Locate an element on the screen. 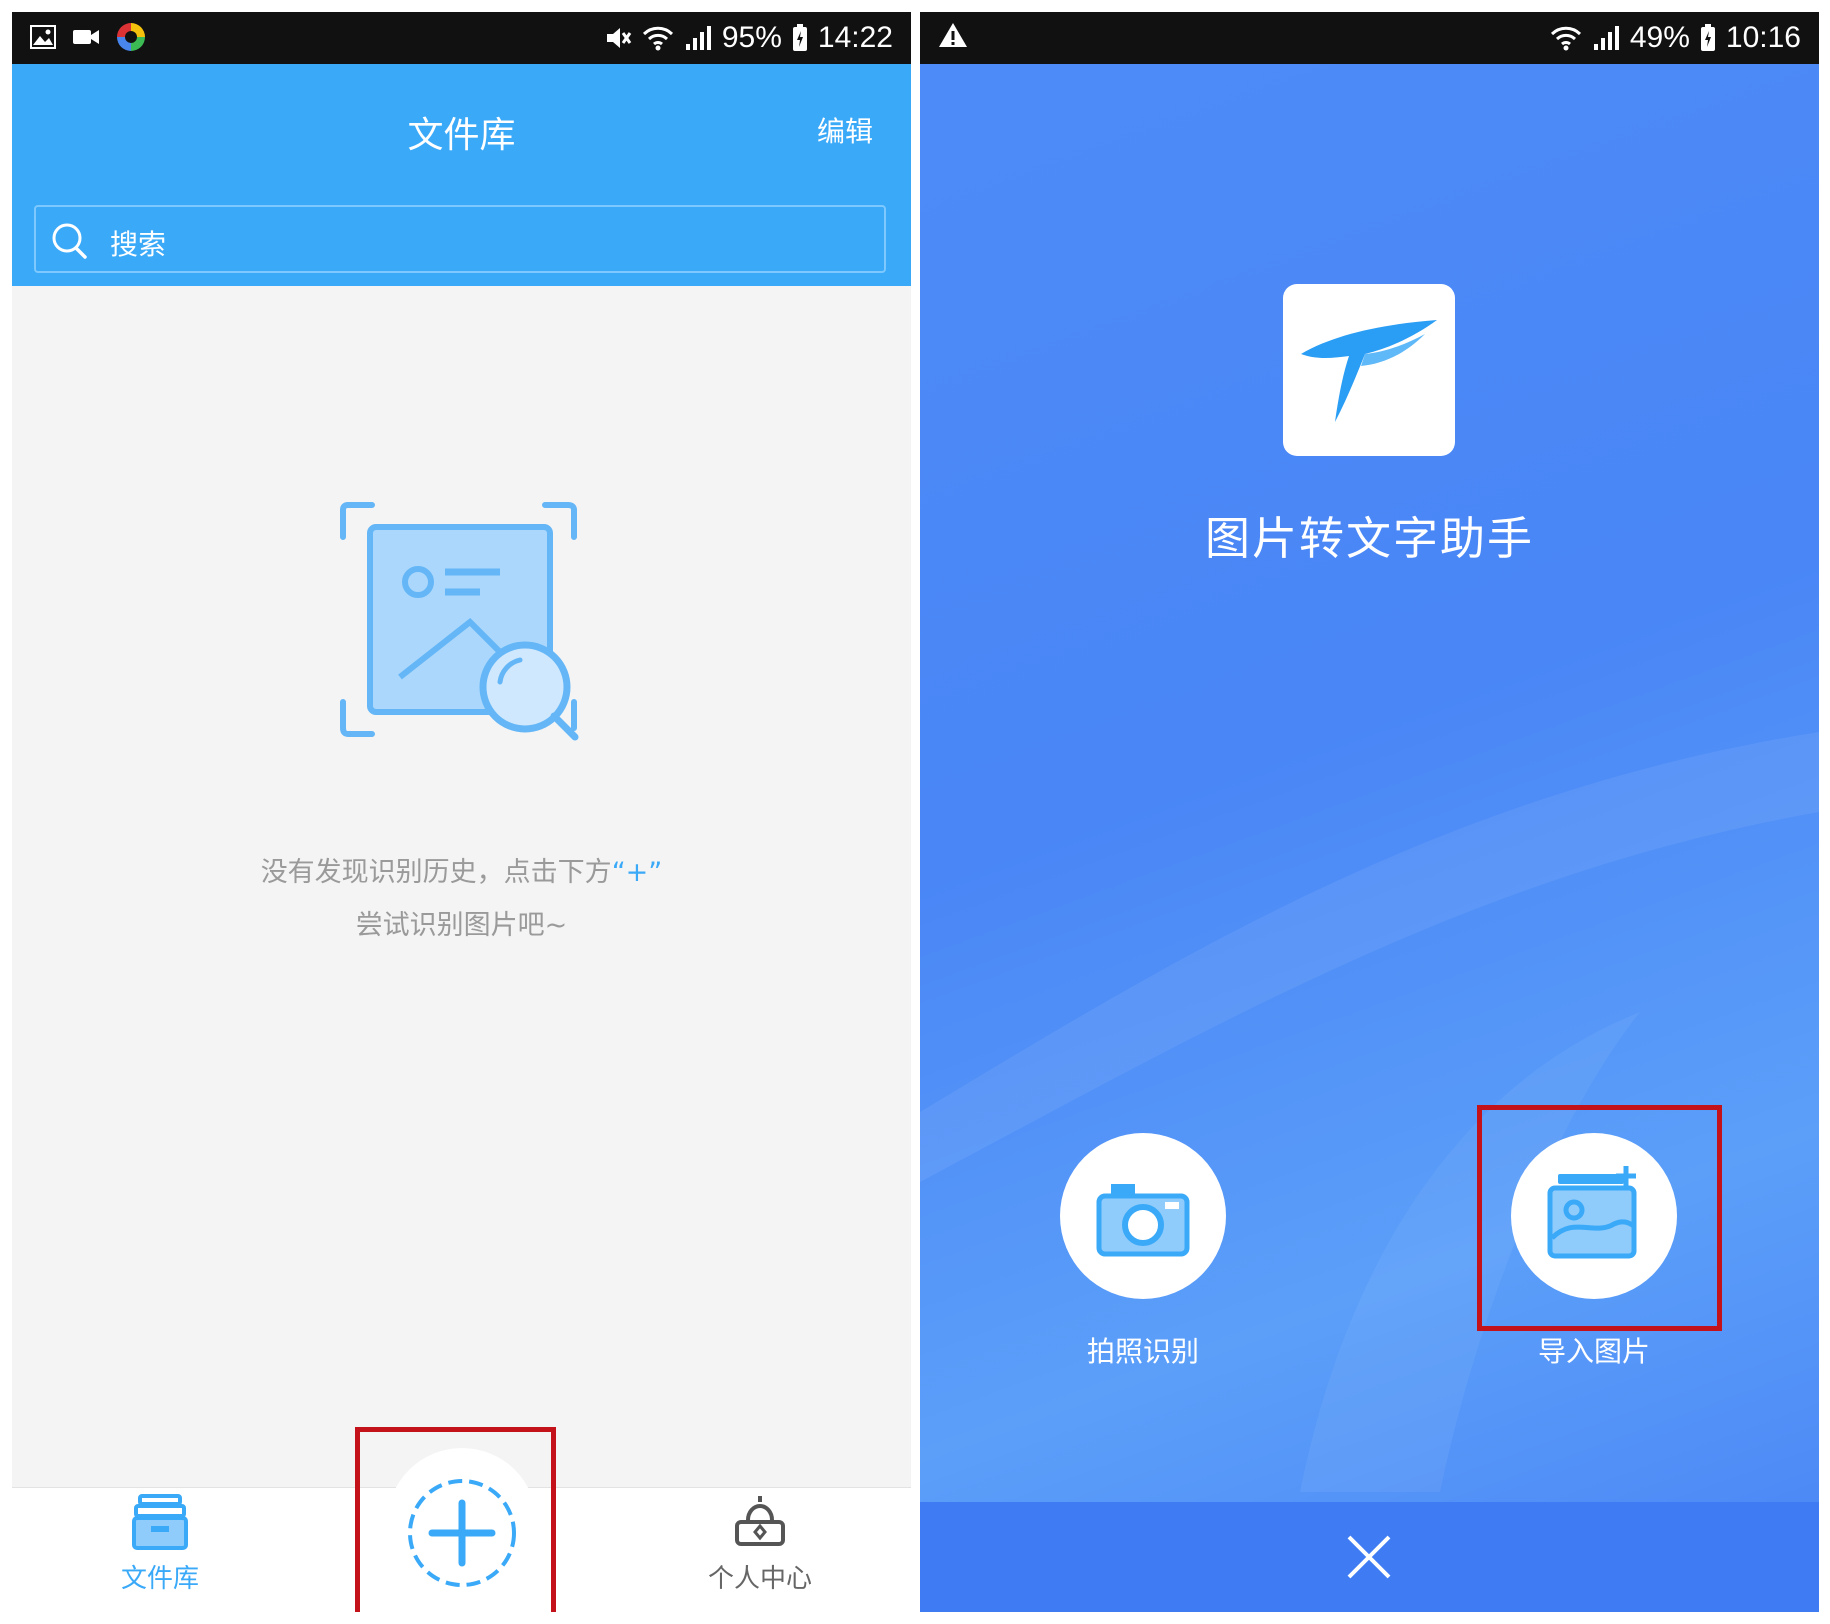 The image size is (1830, 1624). mute-icon is located at coordinates (619, 38).